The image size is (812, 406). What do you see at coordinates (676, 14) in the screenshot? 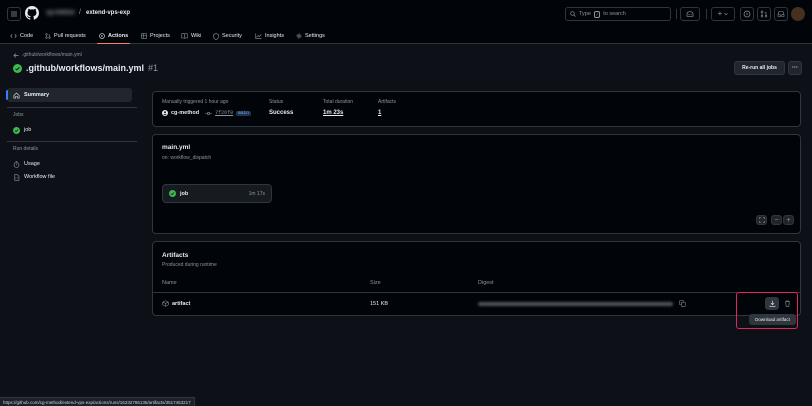
I see `header-divider` at bounding box center [676, 14].